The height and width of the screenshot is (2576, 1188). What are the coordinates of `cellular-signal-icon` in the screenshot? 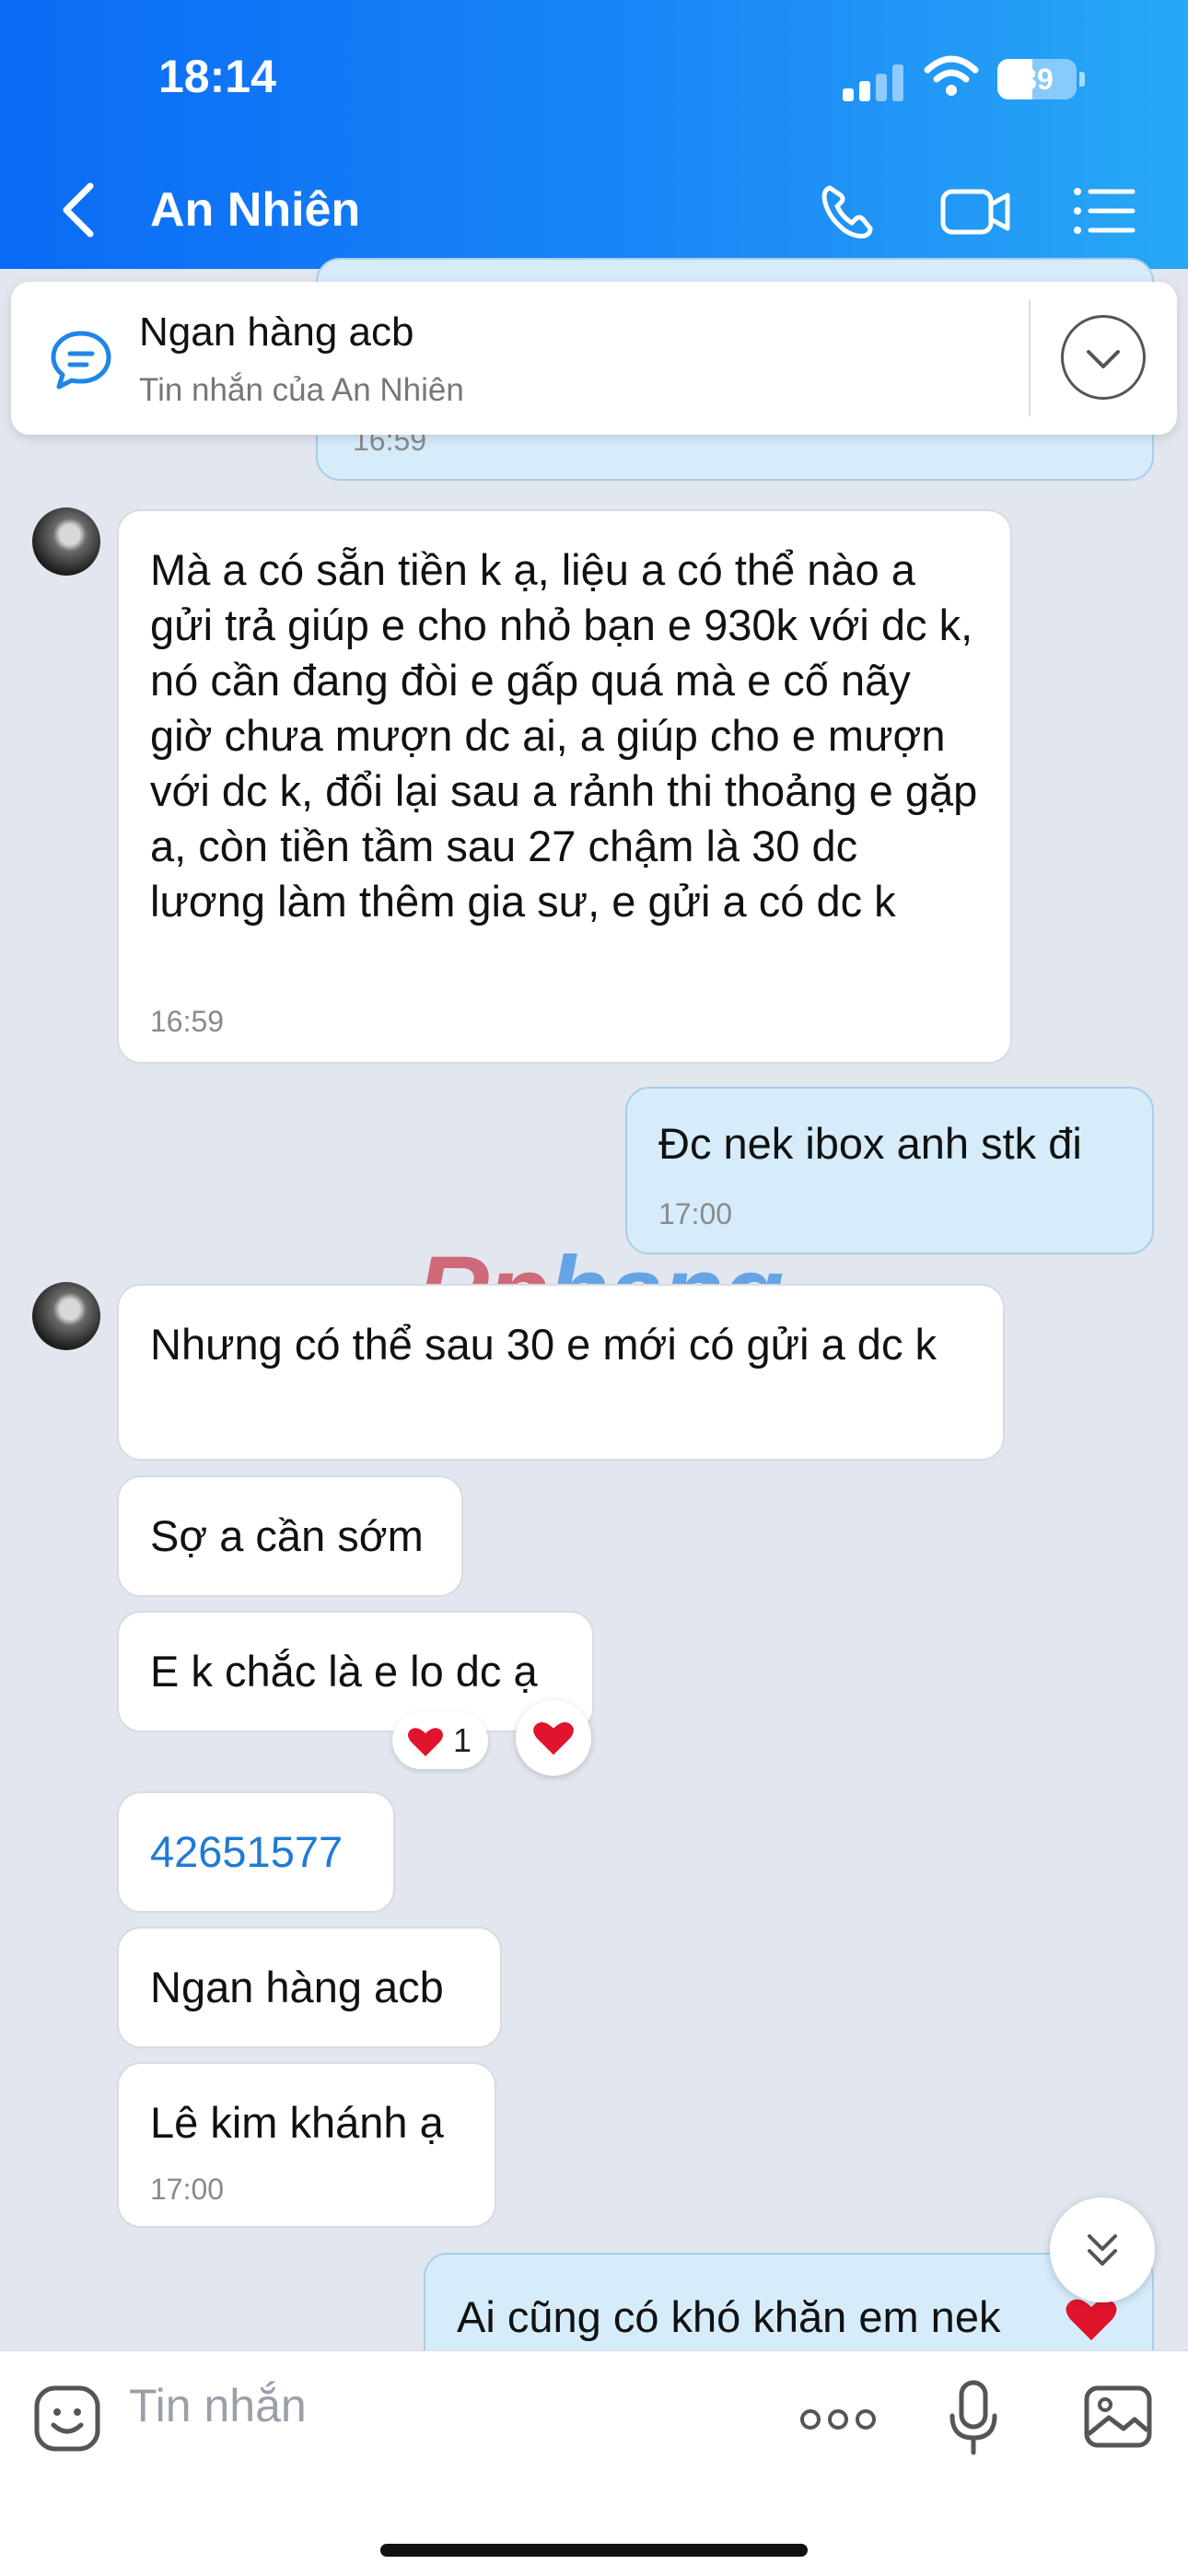 It's located at (879, 81).